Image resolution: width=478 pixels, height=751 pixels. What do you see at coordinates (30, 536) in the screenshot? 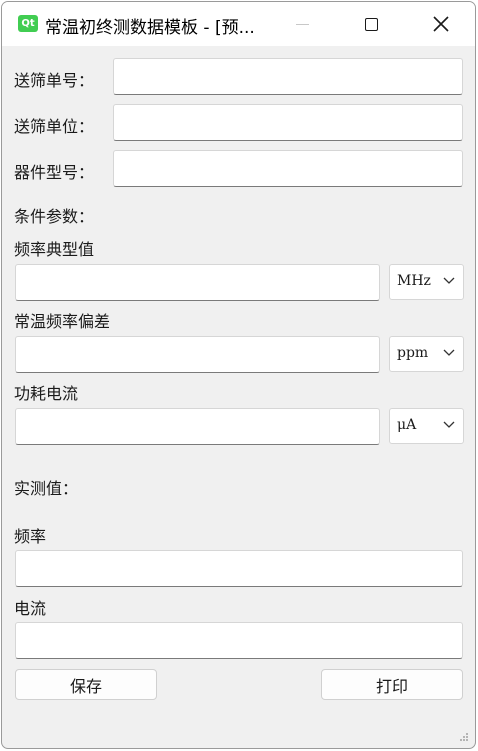
I see `measured-freq-label: 频率` at bounding box center [30, 536].